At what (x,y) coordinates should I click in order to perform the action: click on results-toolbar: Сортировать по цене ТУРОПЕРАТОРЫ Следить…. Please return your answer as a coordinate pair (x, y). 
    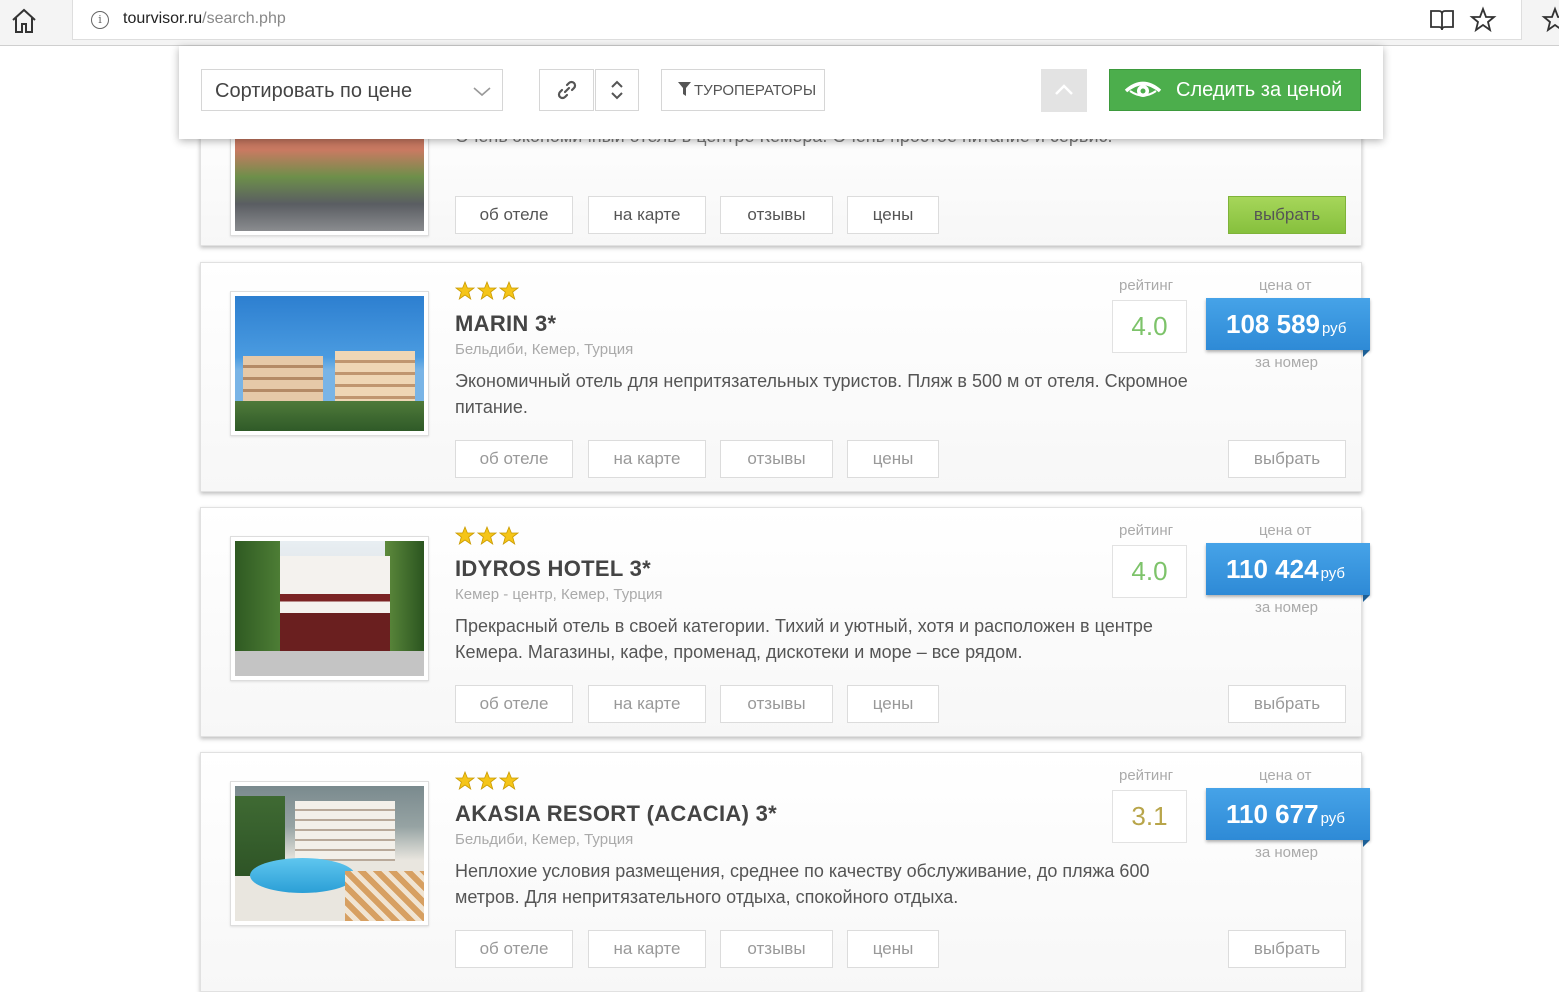
    Looking at the image, I should click on (781, 92).